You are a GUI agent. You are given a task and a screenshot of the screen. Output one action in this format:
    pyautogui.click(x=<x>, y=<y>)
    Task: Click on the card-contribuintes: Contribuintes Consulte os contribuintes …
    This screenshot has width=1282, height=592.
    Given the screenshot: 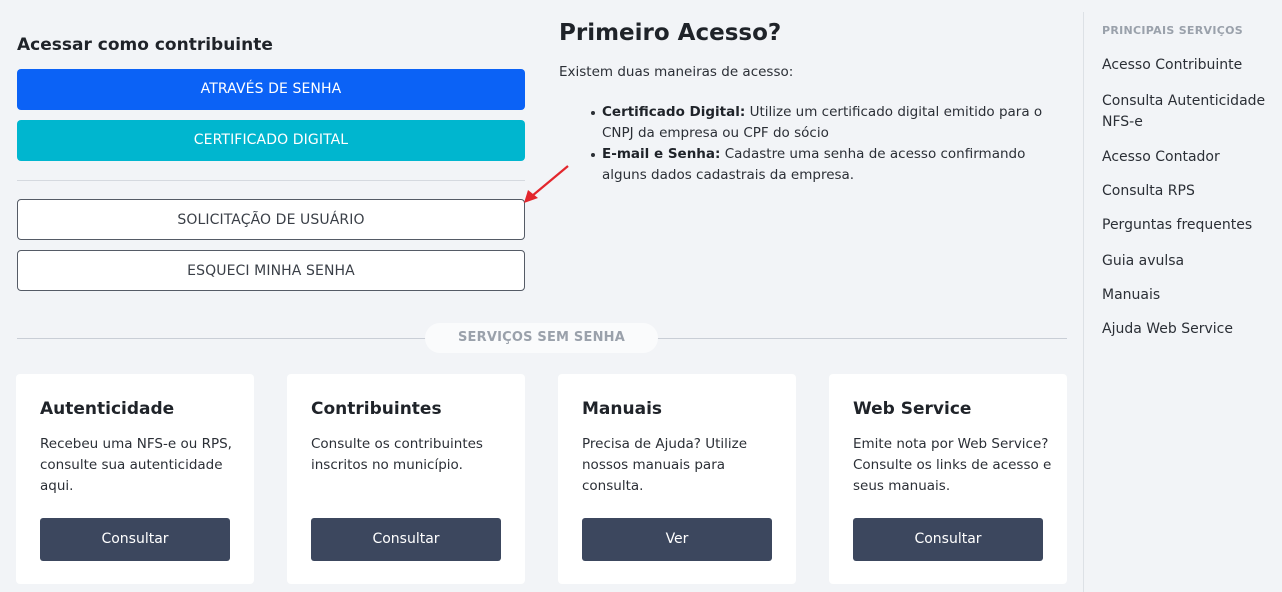 What is the action you would take?
    pyautogui.click(x=406, y=479)
    